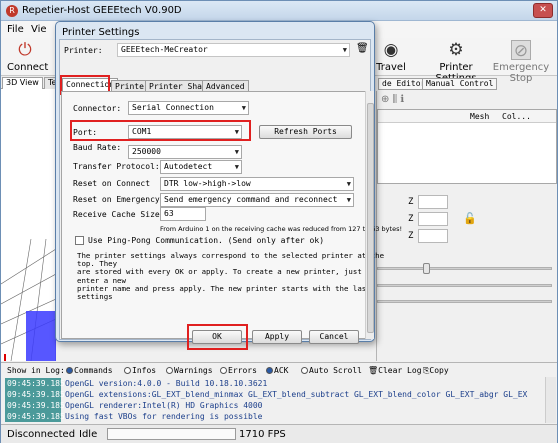 The height and width of the screenshot is (443, 558). I want to click on auto-scroll-toggle: Auto Scroll, so click(331, 370).